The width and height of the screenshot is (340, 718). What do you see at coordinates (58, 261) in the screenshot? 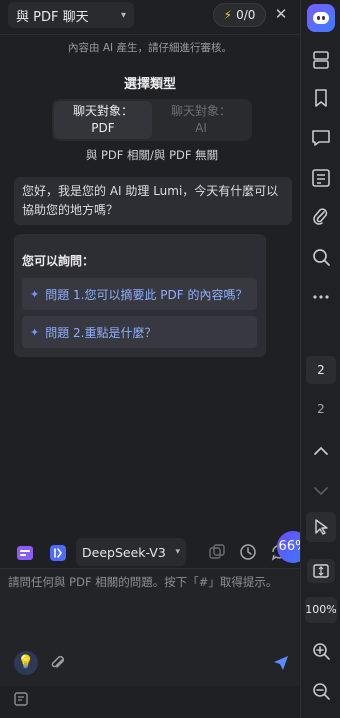
I see `suggestion-heading: 您可以詢問：` at bounding box center [58, 261].